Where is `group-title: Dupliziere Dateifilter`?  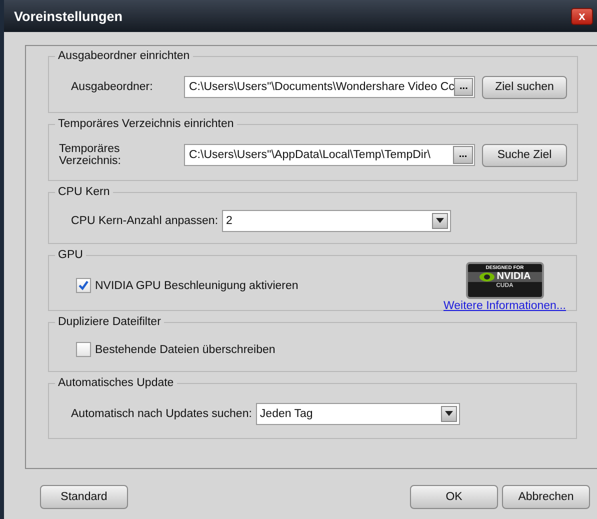 group-title: Dupliziere Dateifilter is located at coordinates (109, 322).